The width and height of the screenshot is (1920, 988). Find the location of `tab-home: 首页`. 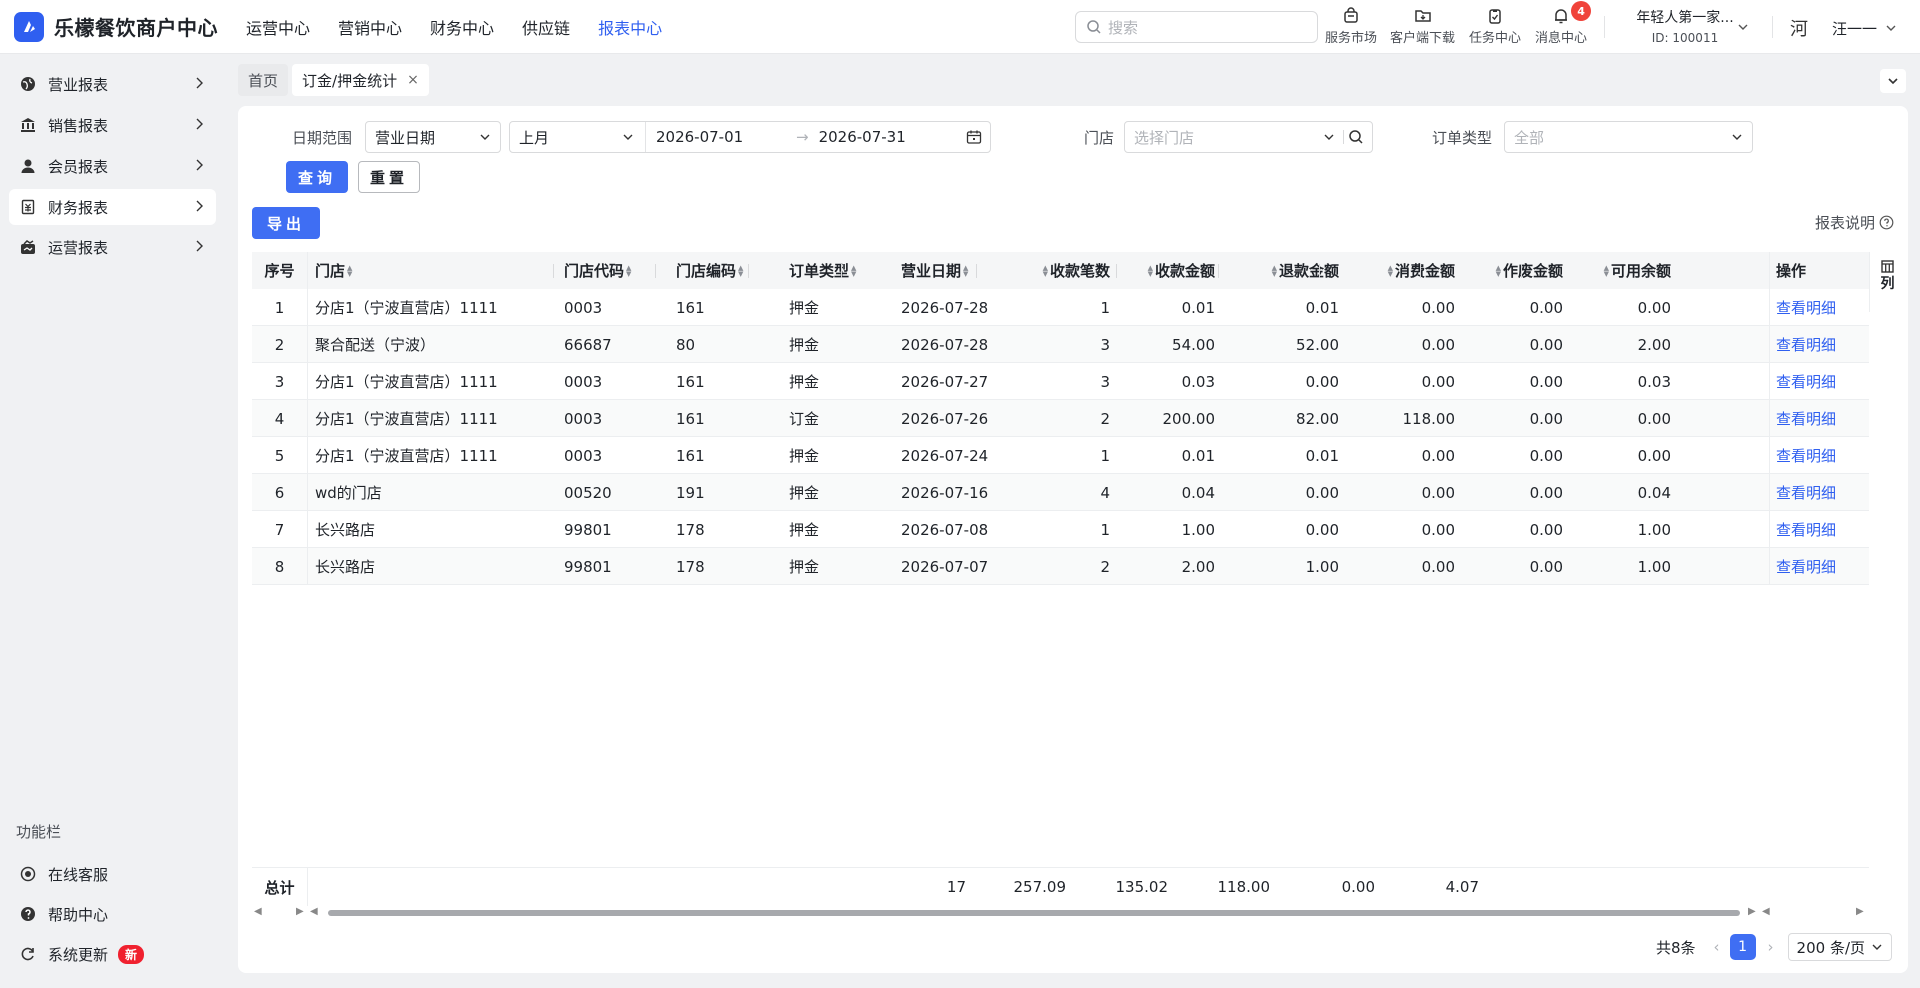

tab-home: 首页 is located at coordinates (263, 80).